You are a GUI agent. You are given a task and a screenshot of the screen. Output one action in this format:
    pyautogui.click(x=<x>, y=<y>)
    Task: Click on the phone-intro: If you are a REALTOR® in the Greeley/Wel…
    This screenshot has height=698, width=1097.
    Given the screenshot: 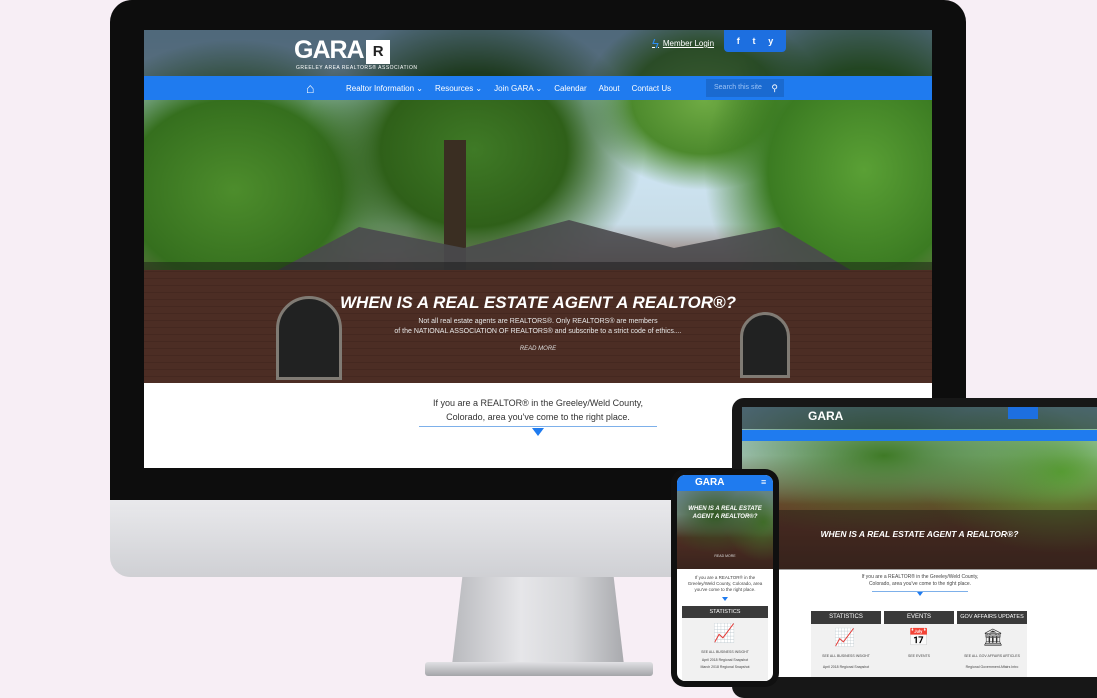 What is the action you would take?
    pyautogui.click(x=725, y=583)
    